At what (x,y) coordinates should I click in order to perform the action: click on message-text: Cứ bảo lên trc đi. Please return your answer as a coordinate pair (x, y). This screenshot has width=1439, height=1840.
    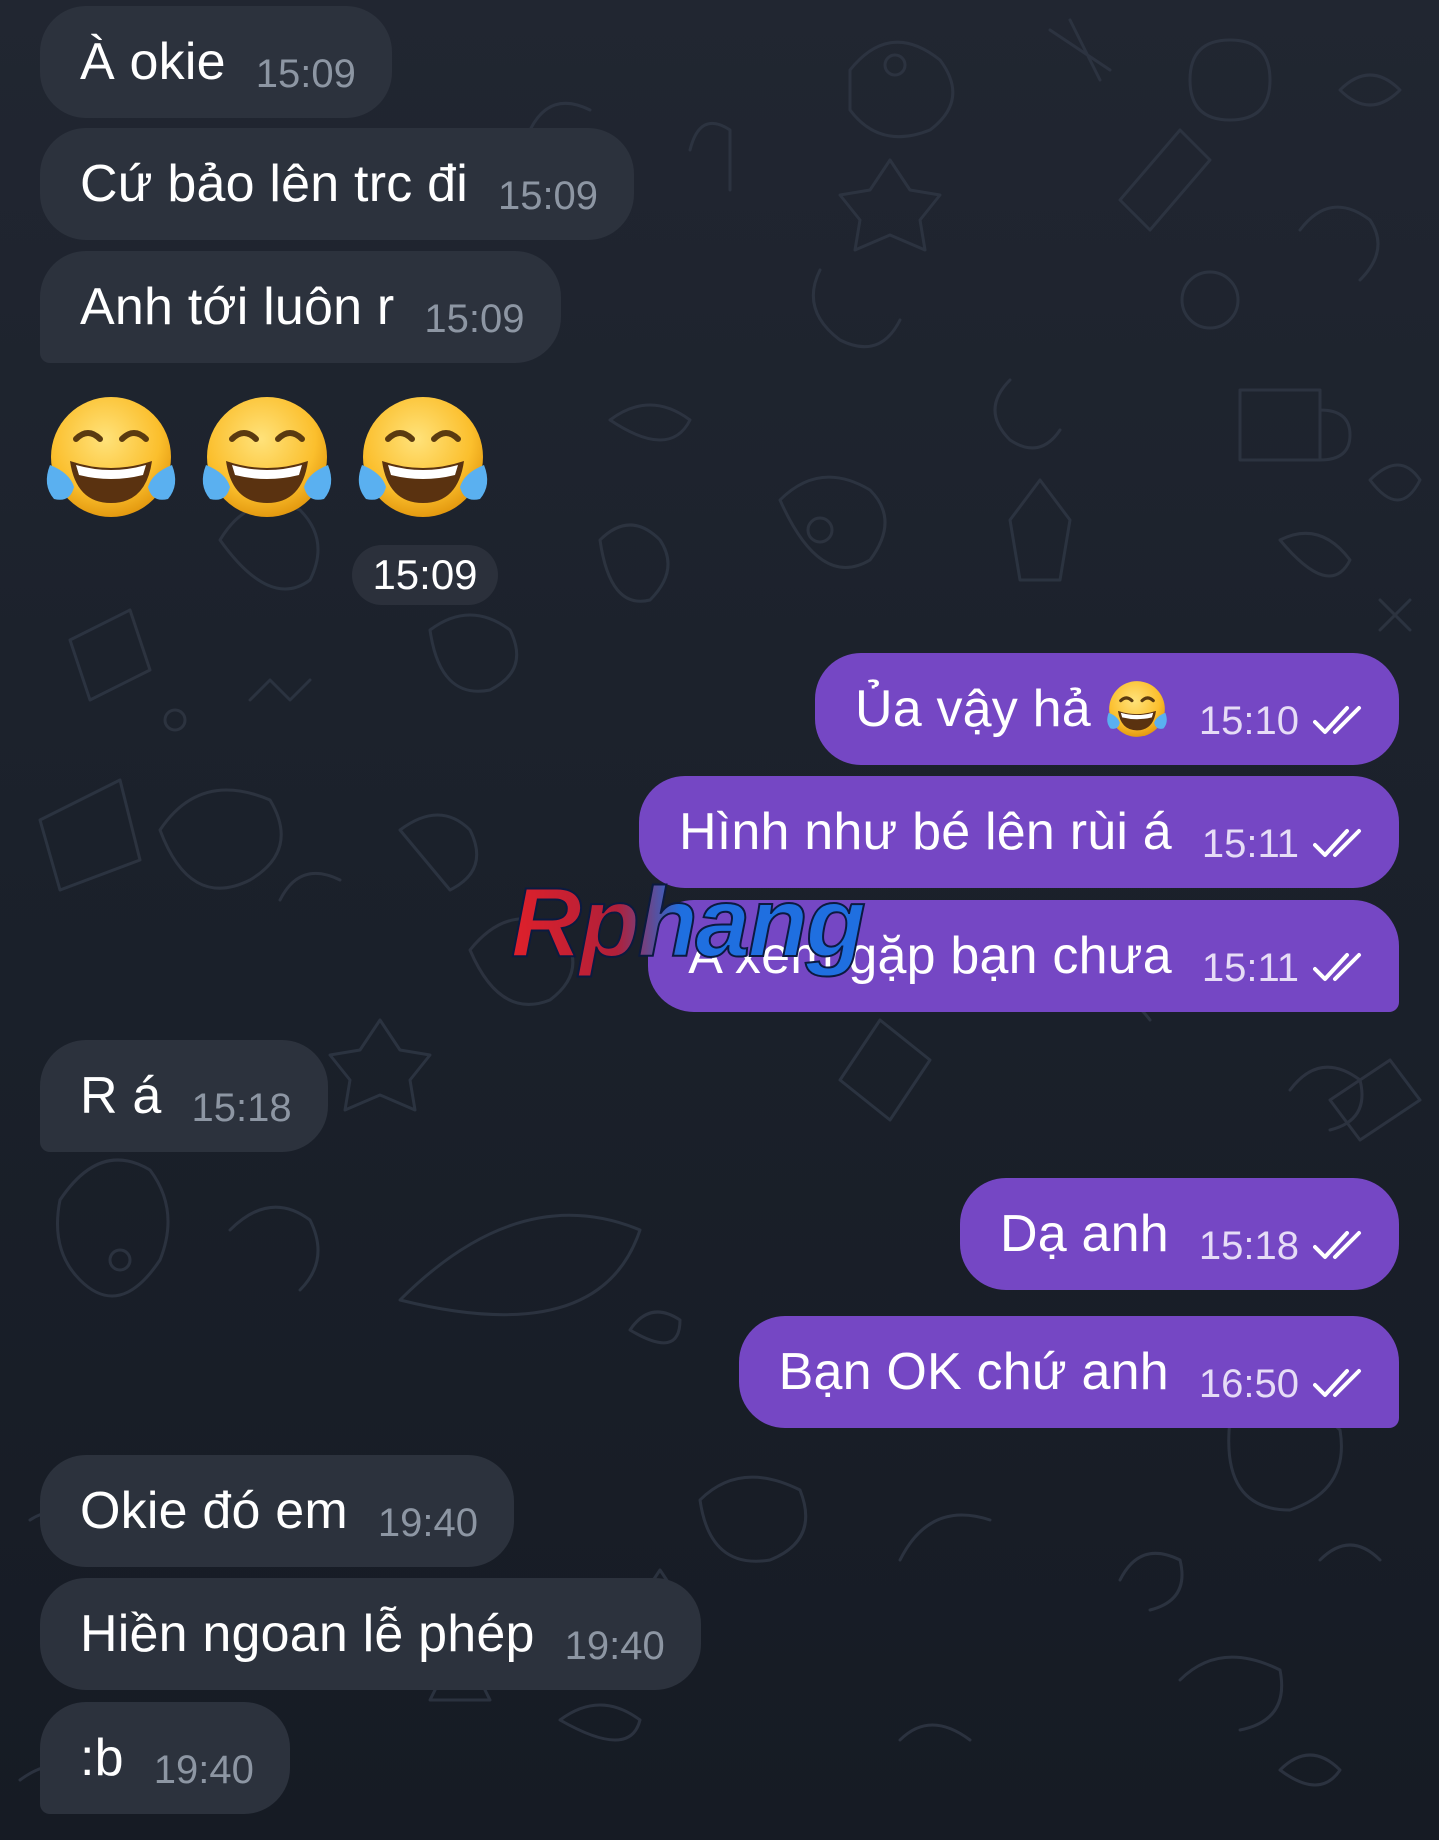
    Looking at the image, I should click on (274, 184).